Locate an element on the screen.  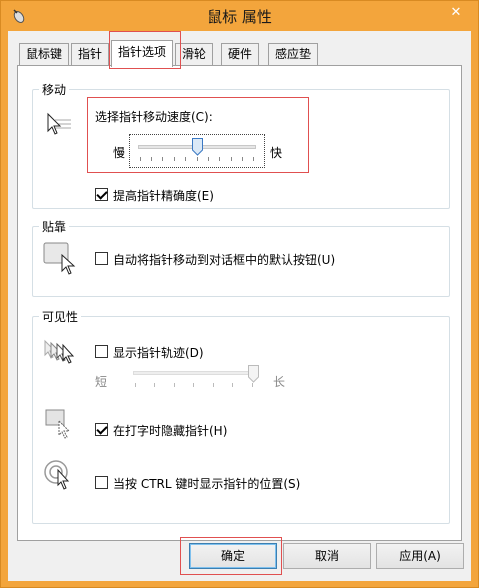
trails-slider-thumb is located at coordinates (253, 375).